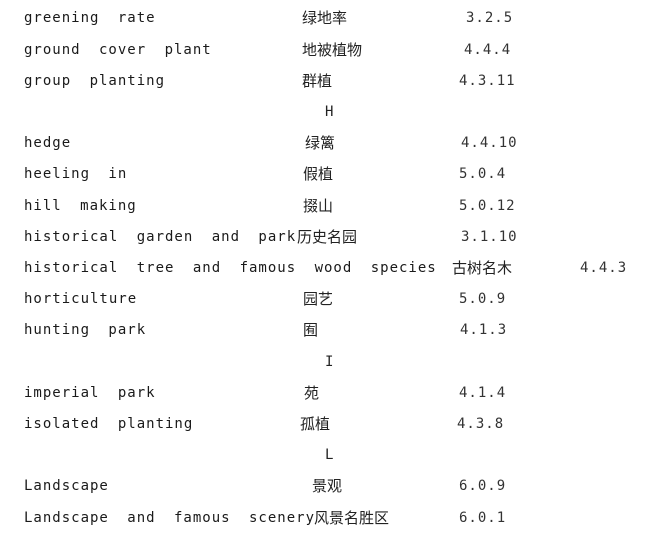 The width and height of the screenshot is (666, 536). I want to click on section-number: 4.4.10, so click(489, 143).